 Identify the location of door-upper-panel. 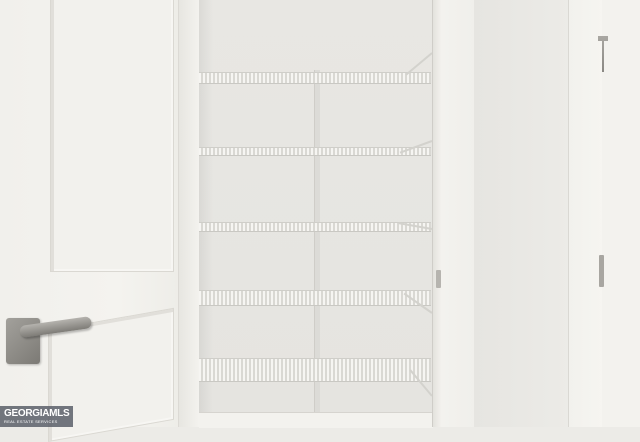
(112, 136).